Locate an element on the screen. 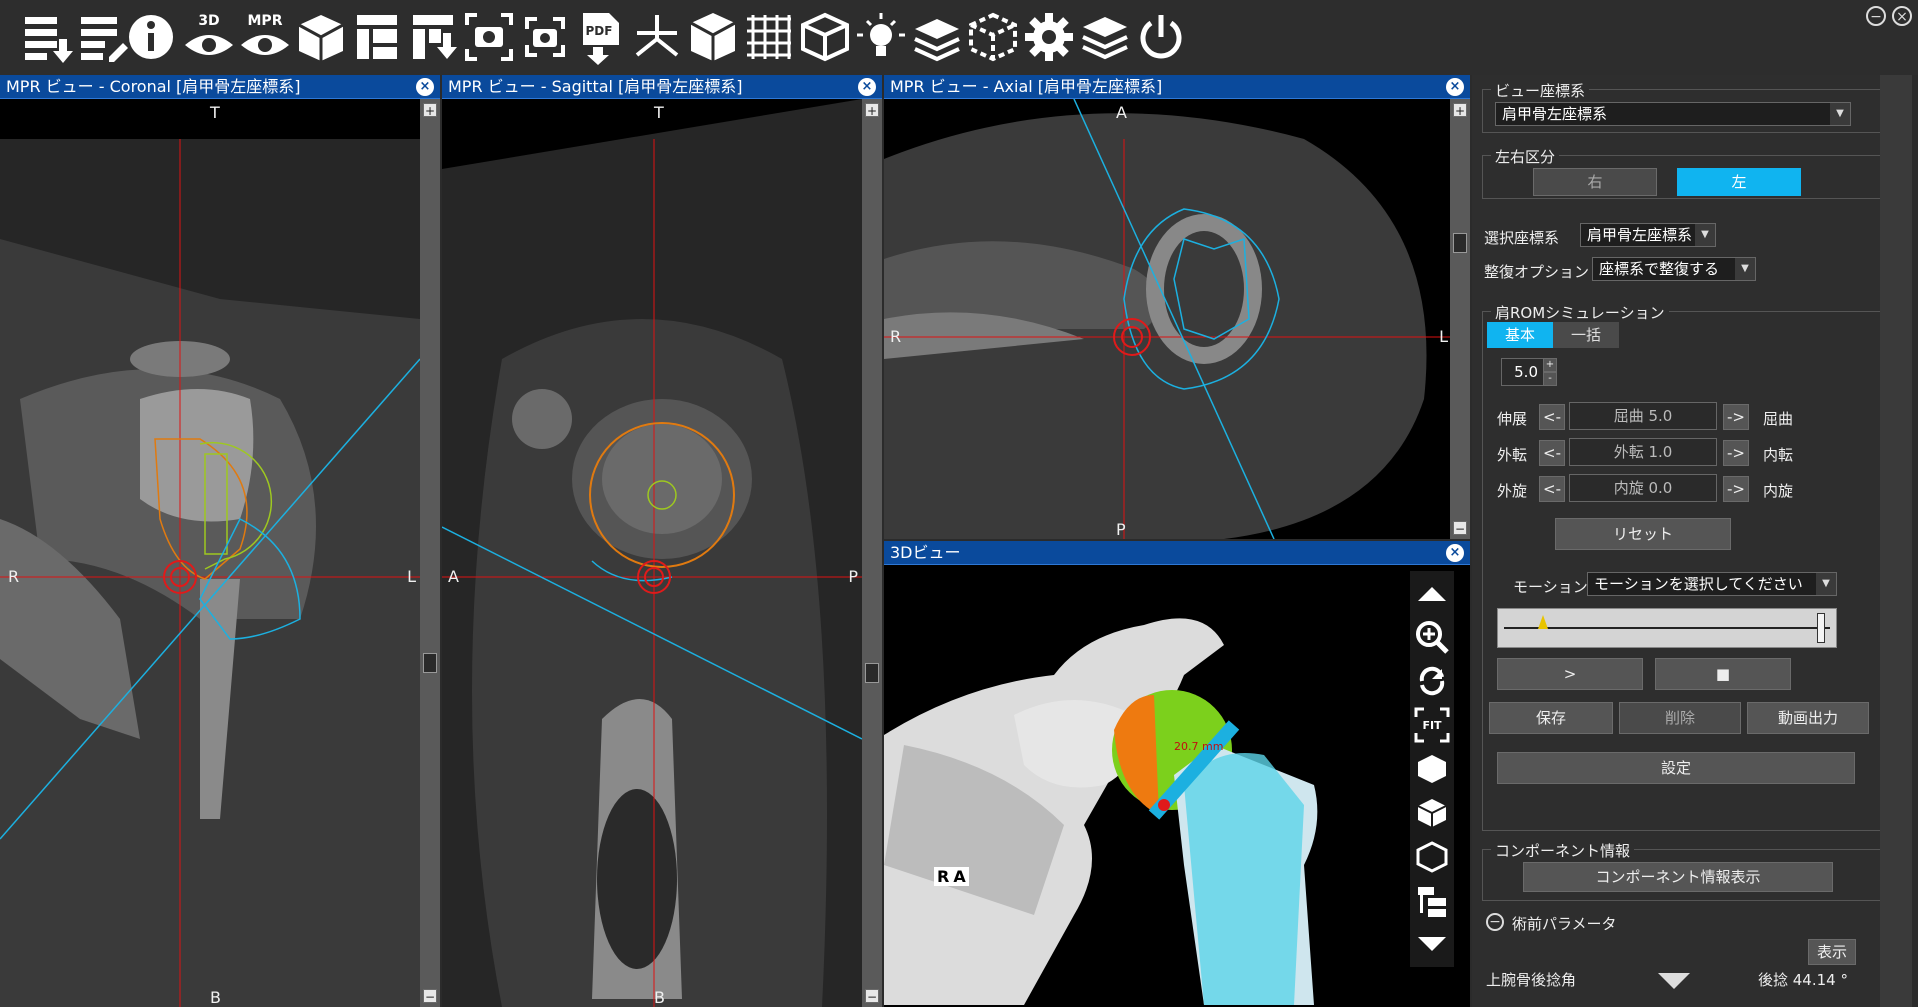 The image size is (1918, 1007). zoom-in-icon is located at coordinates (1432, 637).